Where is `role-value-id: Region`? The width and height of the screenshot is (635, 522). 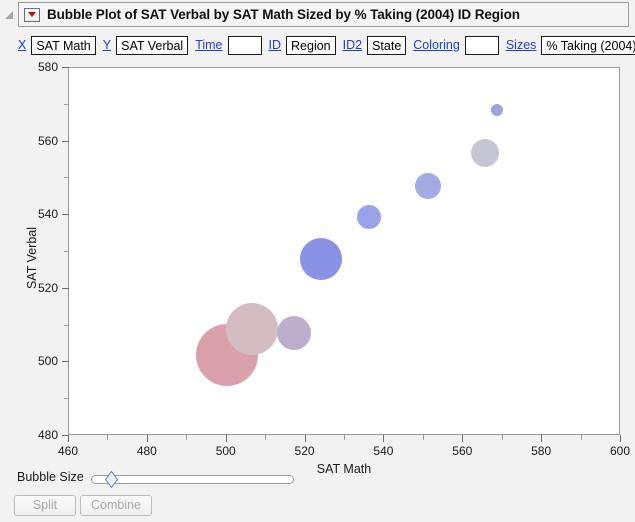 role-value-id: Region is located at coordinates (311, 45).